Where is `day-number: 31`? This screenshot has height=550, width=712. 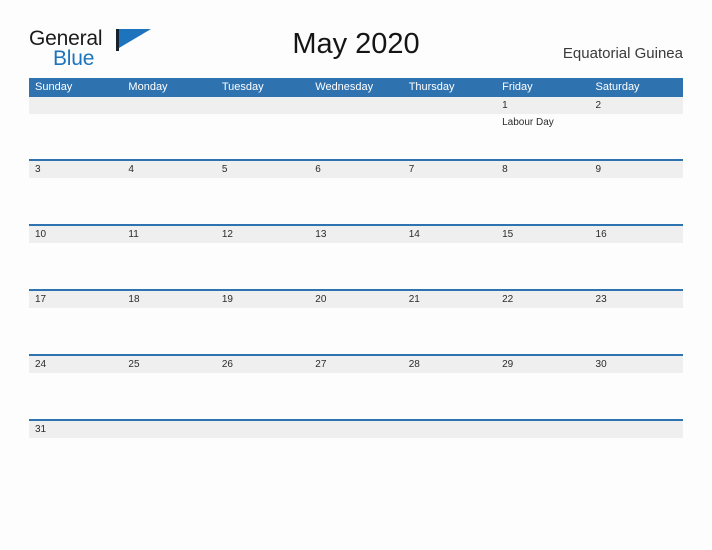 day-number: 31 is located at coordinates (75, 429).